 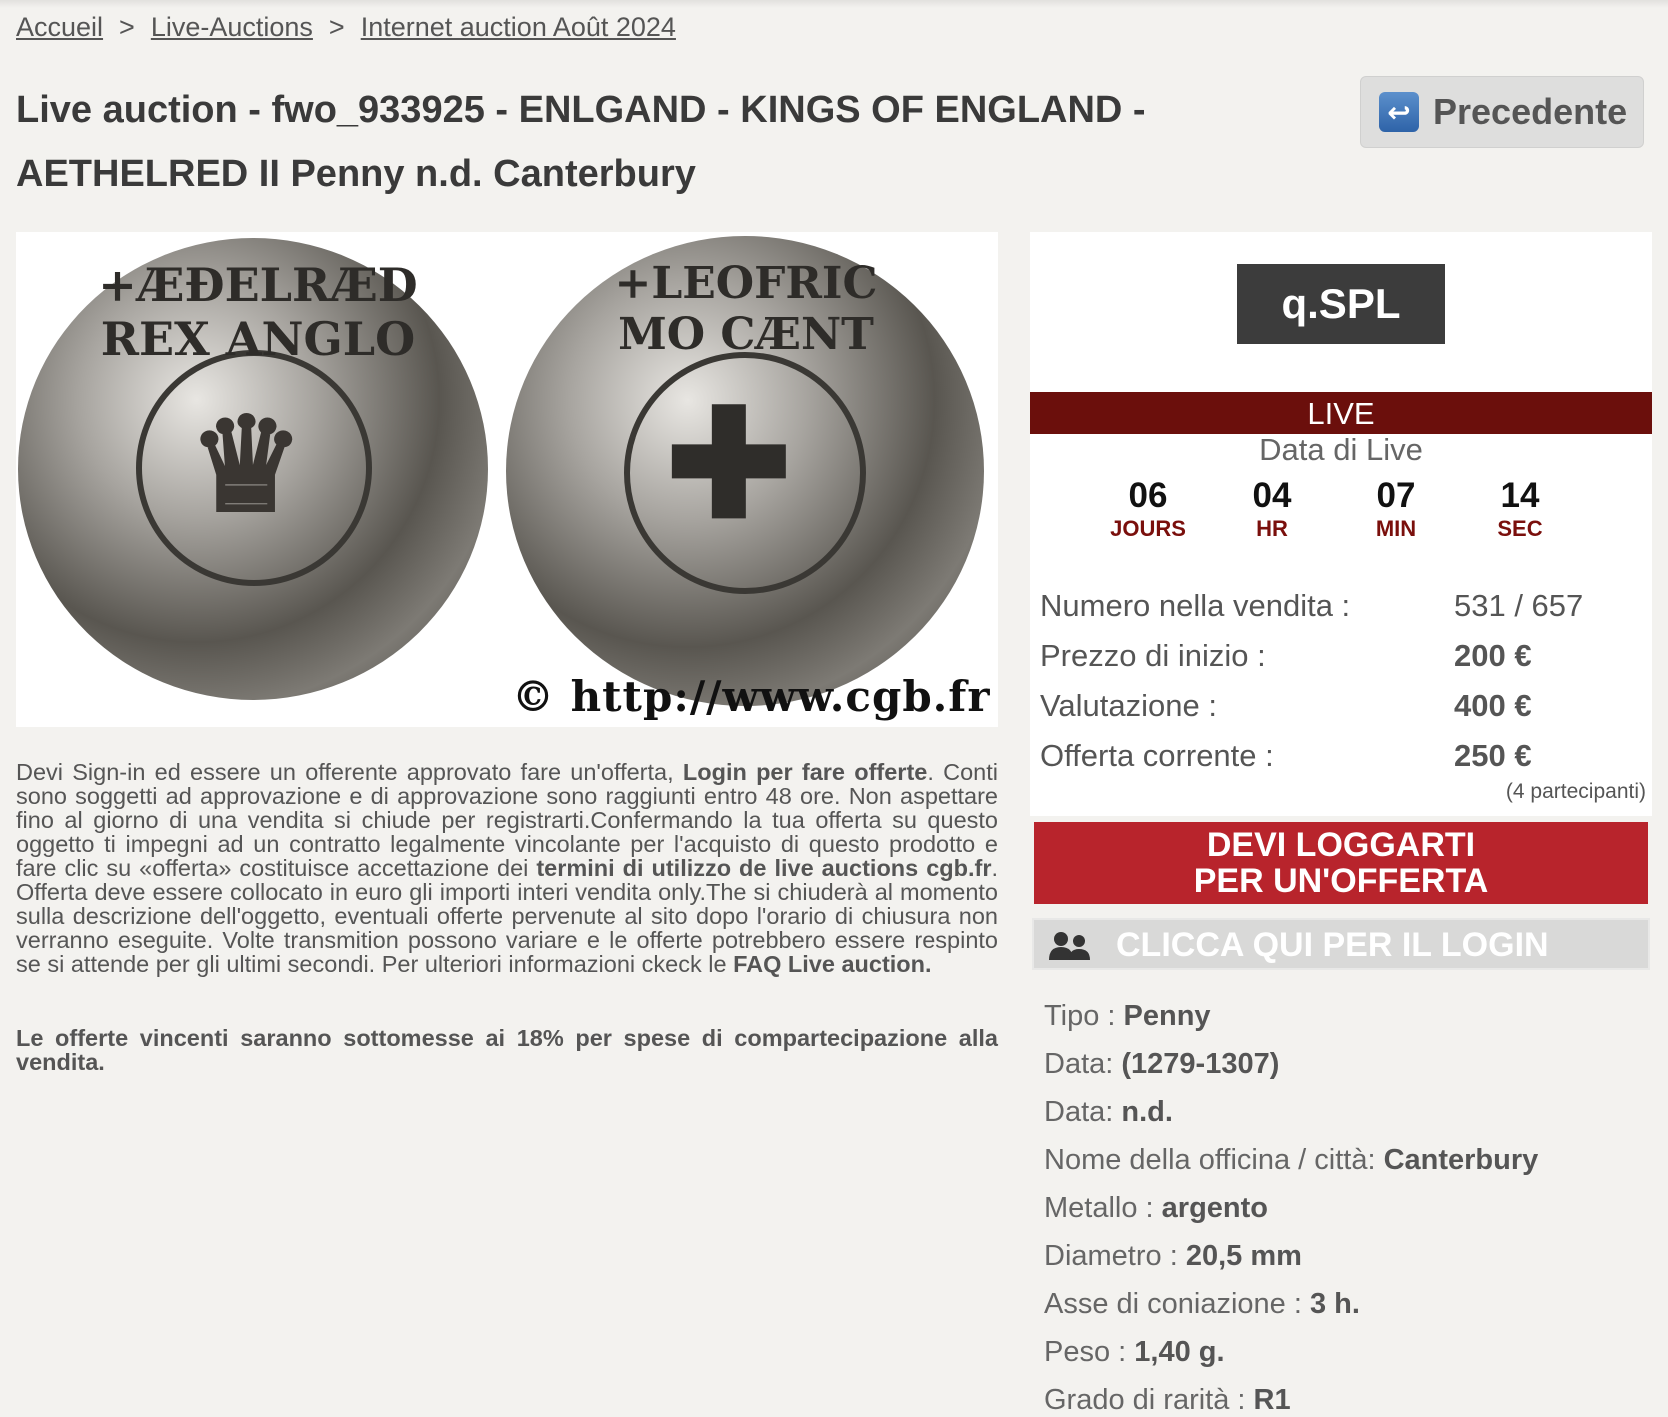 I want to click on coin-reverse-legend: +LEOFRIC MO CÆNT, so click(x=746, y=309).